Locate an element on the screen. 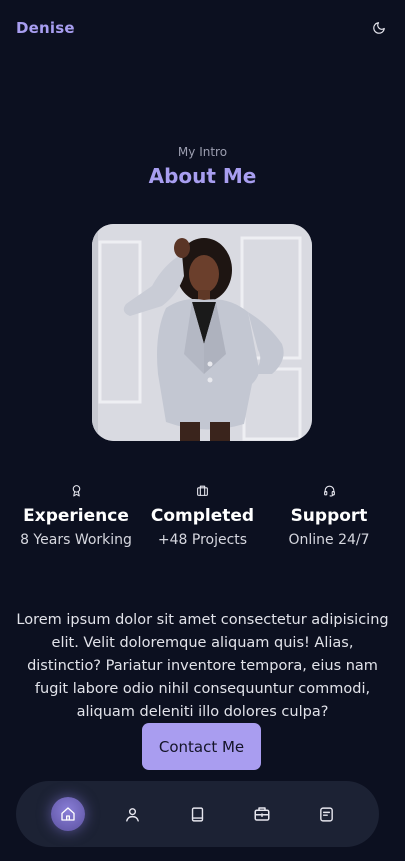 Image resolution: width=405 pixels, height=861 pixels. nav-home is located at coordinates (68, 814).